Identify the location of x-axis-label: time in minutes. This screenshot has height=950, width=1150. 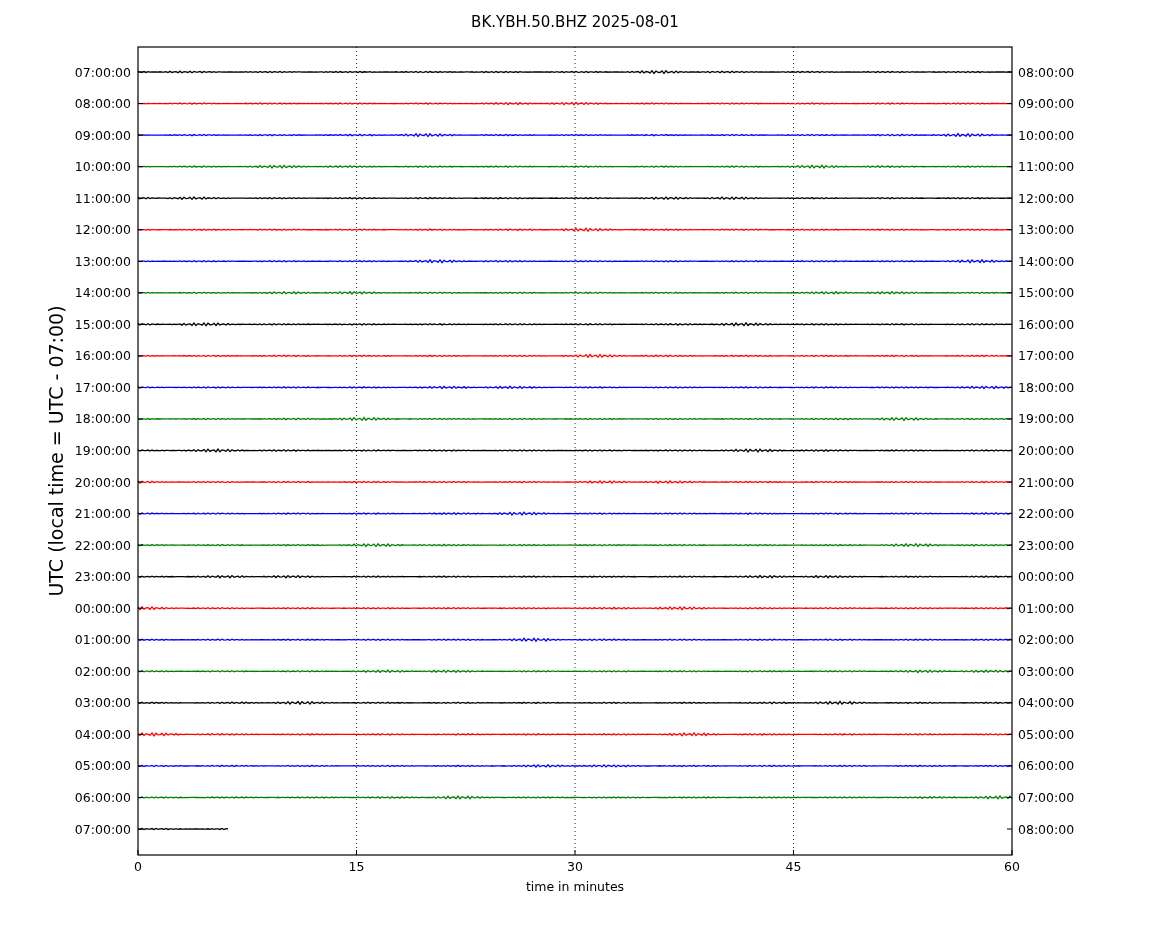
(575, 886).